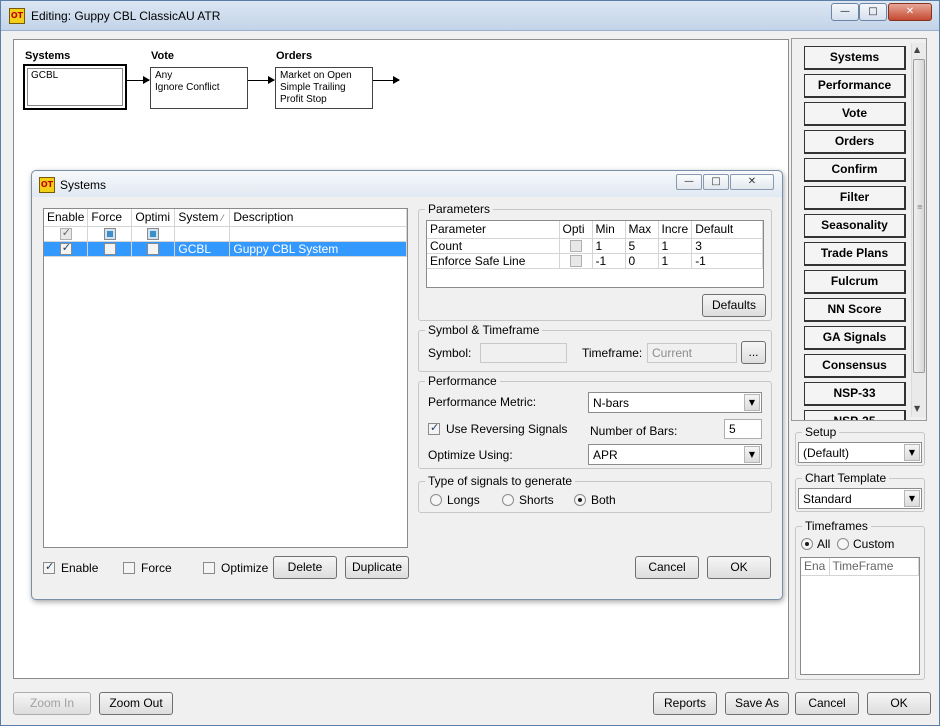 The height and width of the screenshot is (726, 940). Describe the element at coordinates (52, 703) in the screenshot. I see `zoom-in-button: Zoom In` at that location.